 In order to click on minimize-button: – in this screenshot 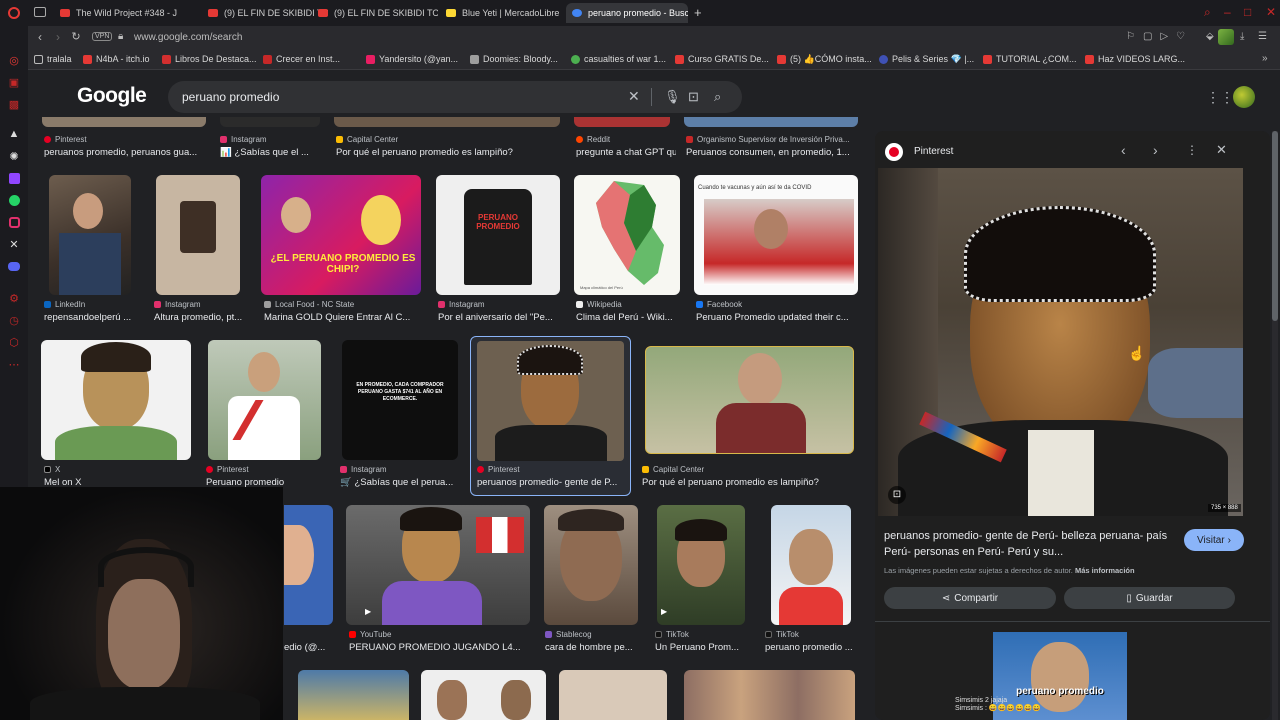, I will do `click(1227, 12)`.